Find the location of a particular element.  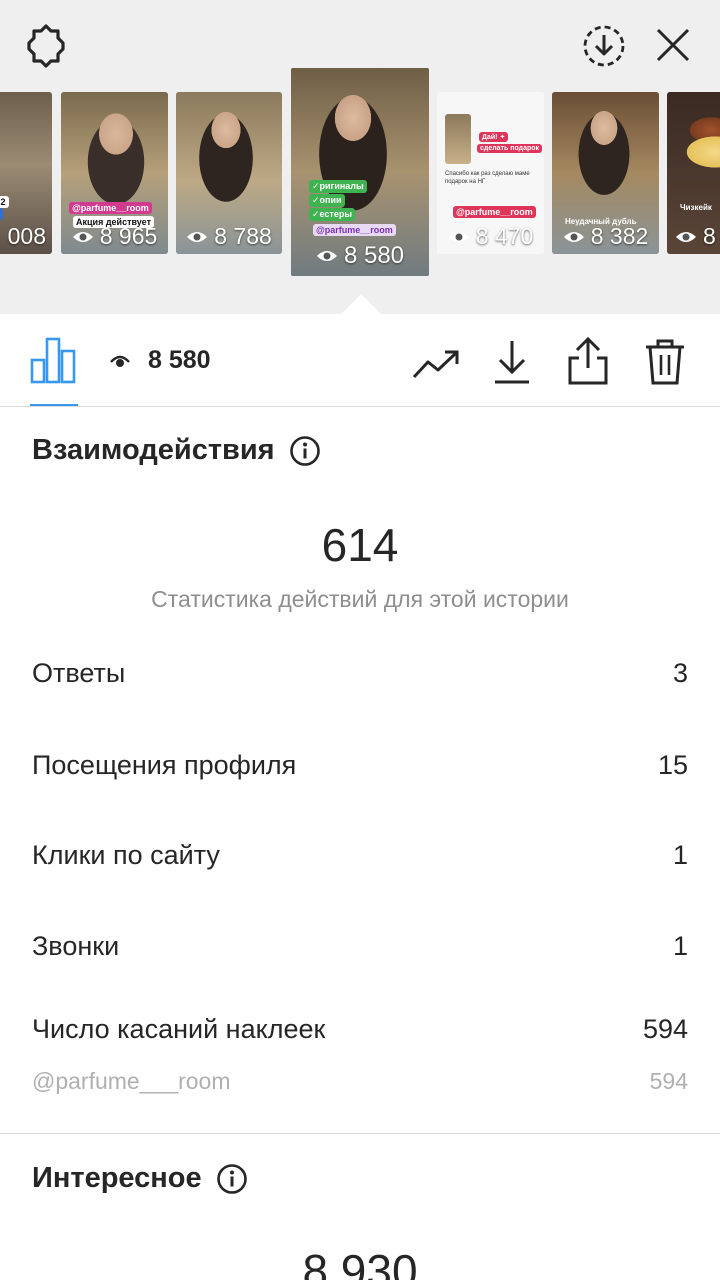

sticker-mention: @parfume___room is located at coordinates (131, 1081).